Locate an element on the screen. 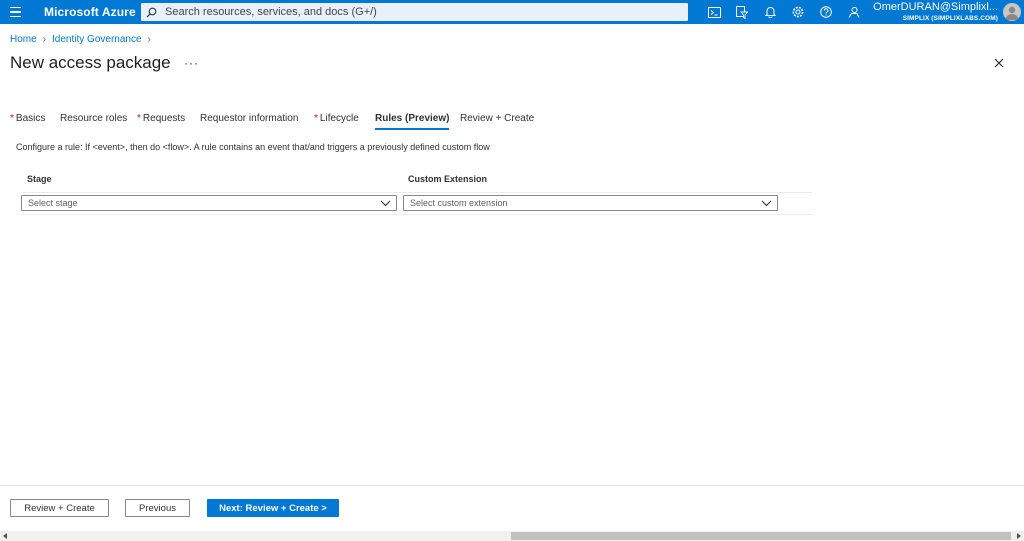 Image resolution: width=1024 pixels, height=541 pixels. tab-rules-preview: Rules (Preview) is located at coordinates (412, 122).